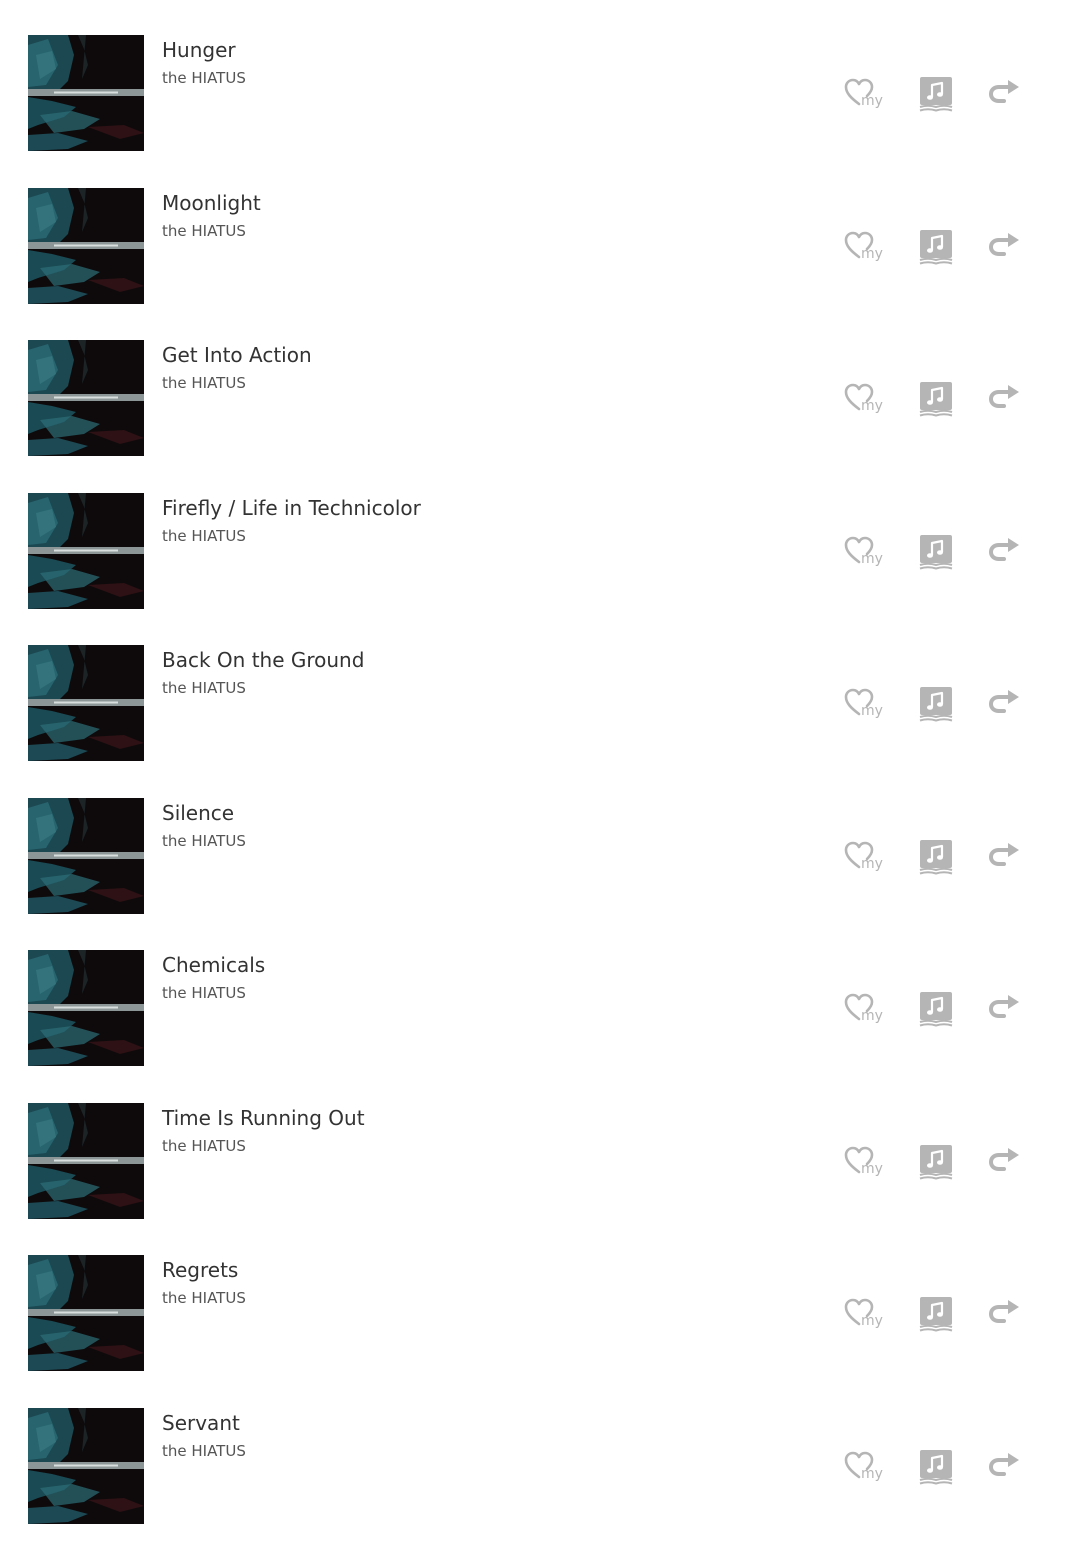 The height and width of the screenshot is (1542, 1067). What do you see at coordinates (199, 50) in the screenshot?
I see `track-title: Hunger` at bounding box center [199, 50].